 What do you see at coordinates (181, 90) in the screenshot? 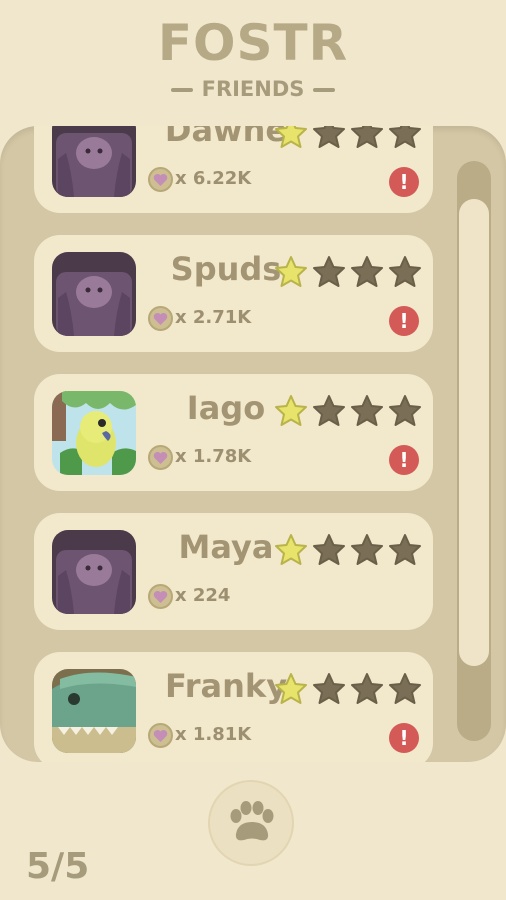
I see `subtitle-dash-left` at bounding box center [181, 90].